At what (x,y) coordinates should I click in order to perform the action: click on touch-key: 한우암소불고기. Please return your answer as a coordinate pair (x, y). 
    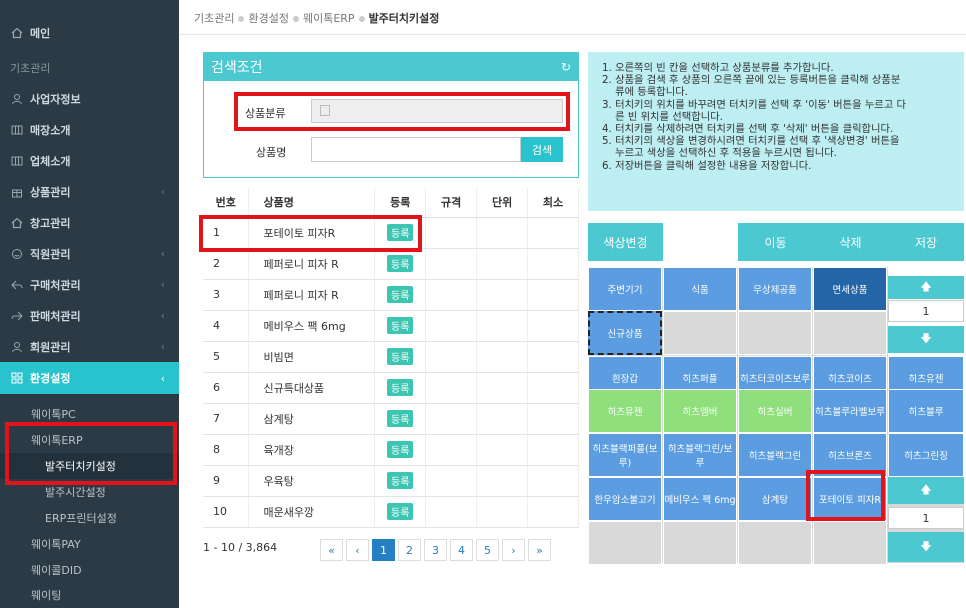
    Looking at the image, I should click on (625, 499).